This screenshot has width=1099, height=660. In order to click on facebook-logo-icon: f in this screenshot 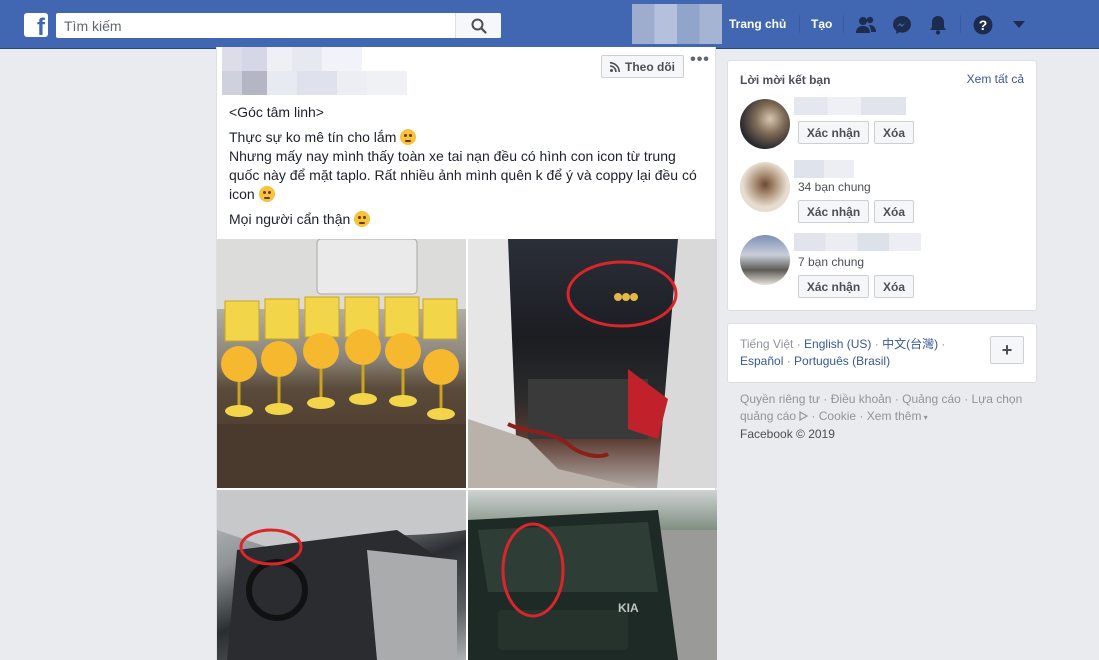, I will do `click(36, 26)`.